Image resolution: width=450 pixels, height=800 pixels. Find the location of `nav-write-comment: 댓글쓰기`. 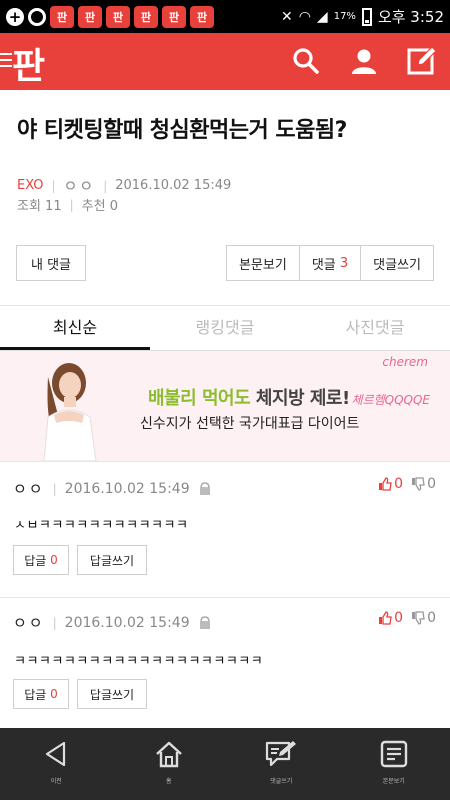

nav-write-comment: 댓글쓰기 is located at coordinates (281, 764).